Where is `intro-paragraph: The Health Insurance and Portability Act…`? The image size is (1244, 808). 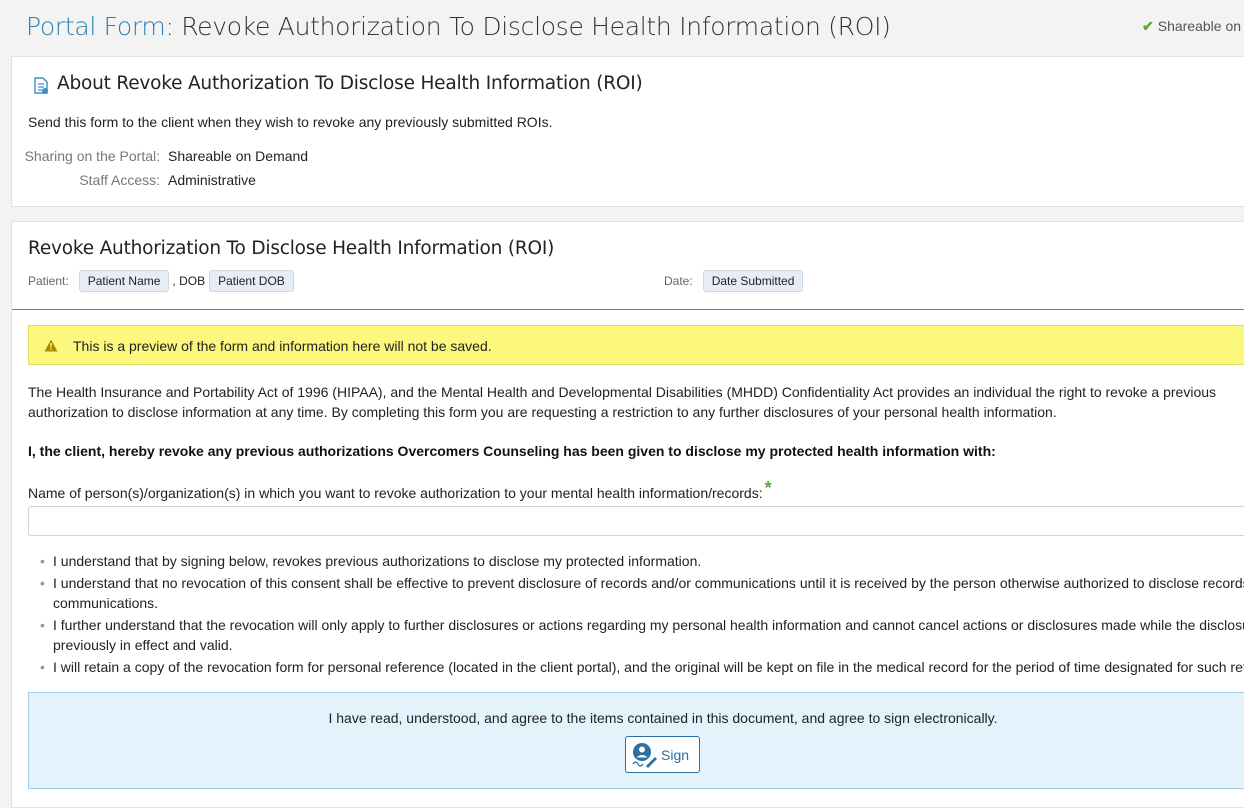 intro-paragraph: The Health Insurance and Portability Act… is located at coordinates (622, 402).